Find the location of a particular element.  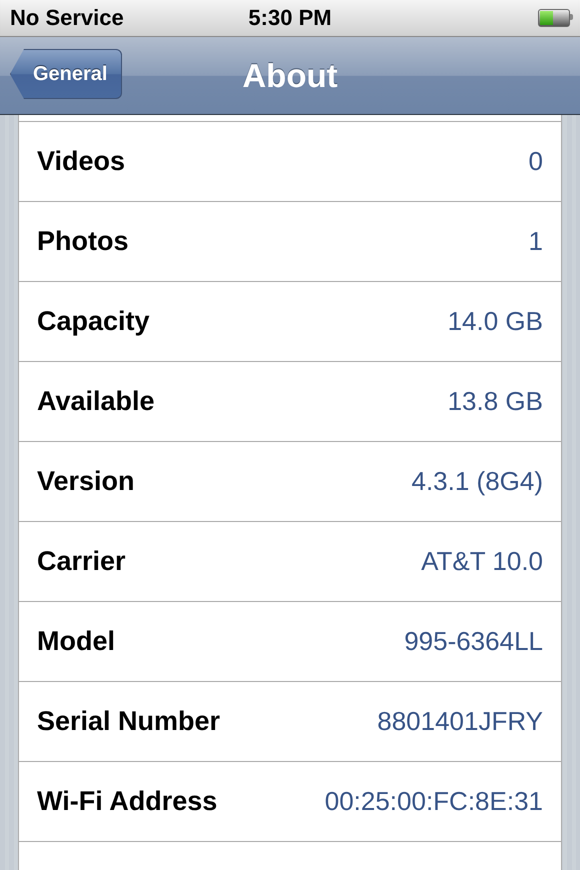

back-button: General is located at coordinates (66, 74).